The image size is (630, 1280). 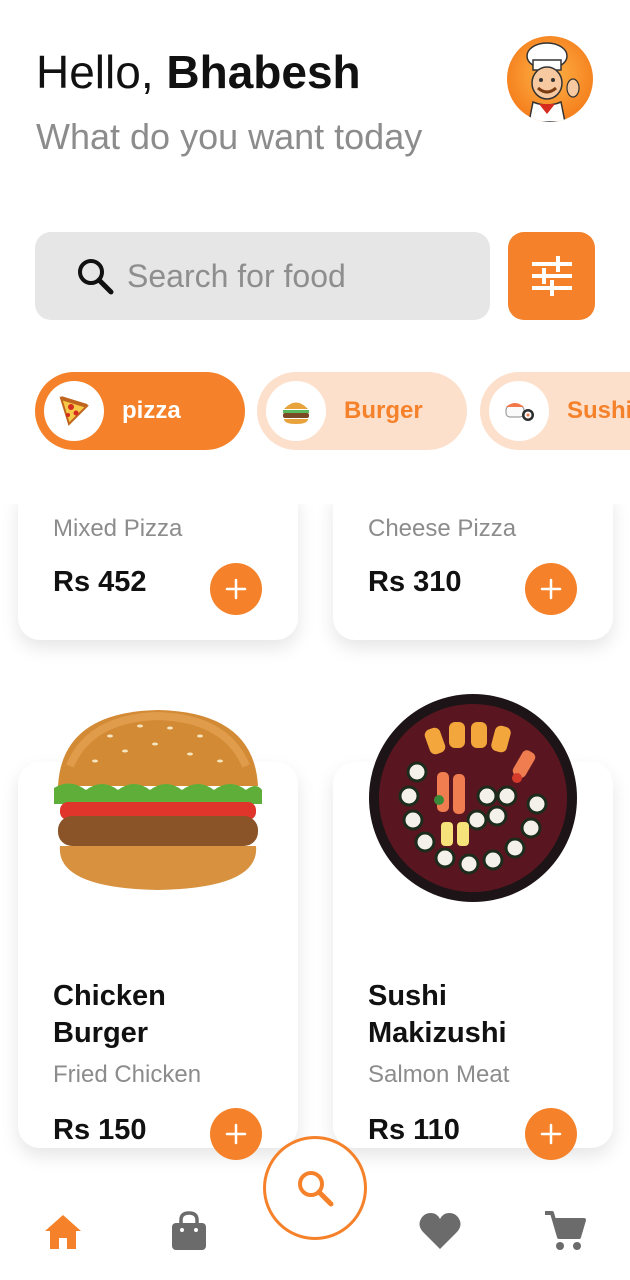 I want to click on header: Hello, Bhabesh What do you want today, so click(x=266, y=102).